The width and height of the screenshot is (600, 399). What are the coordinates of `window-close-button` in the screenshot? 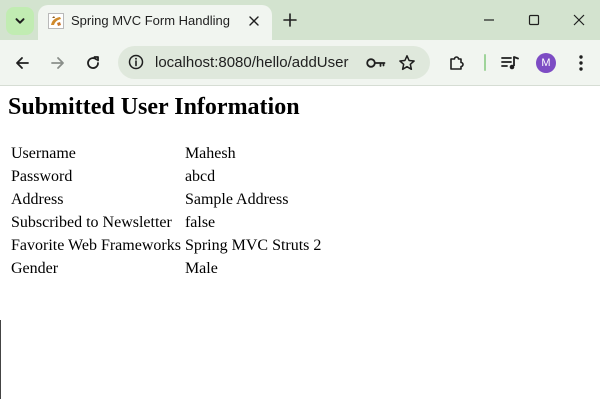 It's located at (579, 20).